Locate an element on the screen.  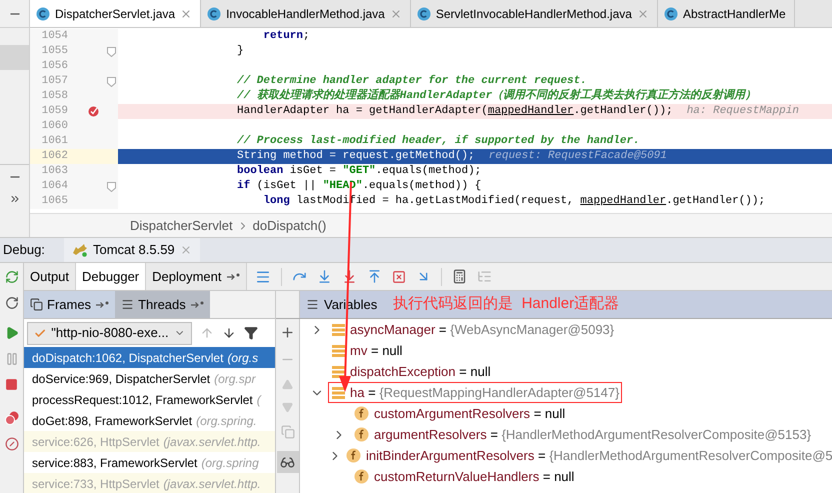
variable-text: customArgumentResolvers = null is located at coordinates (470, 413).